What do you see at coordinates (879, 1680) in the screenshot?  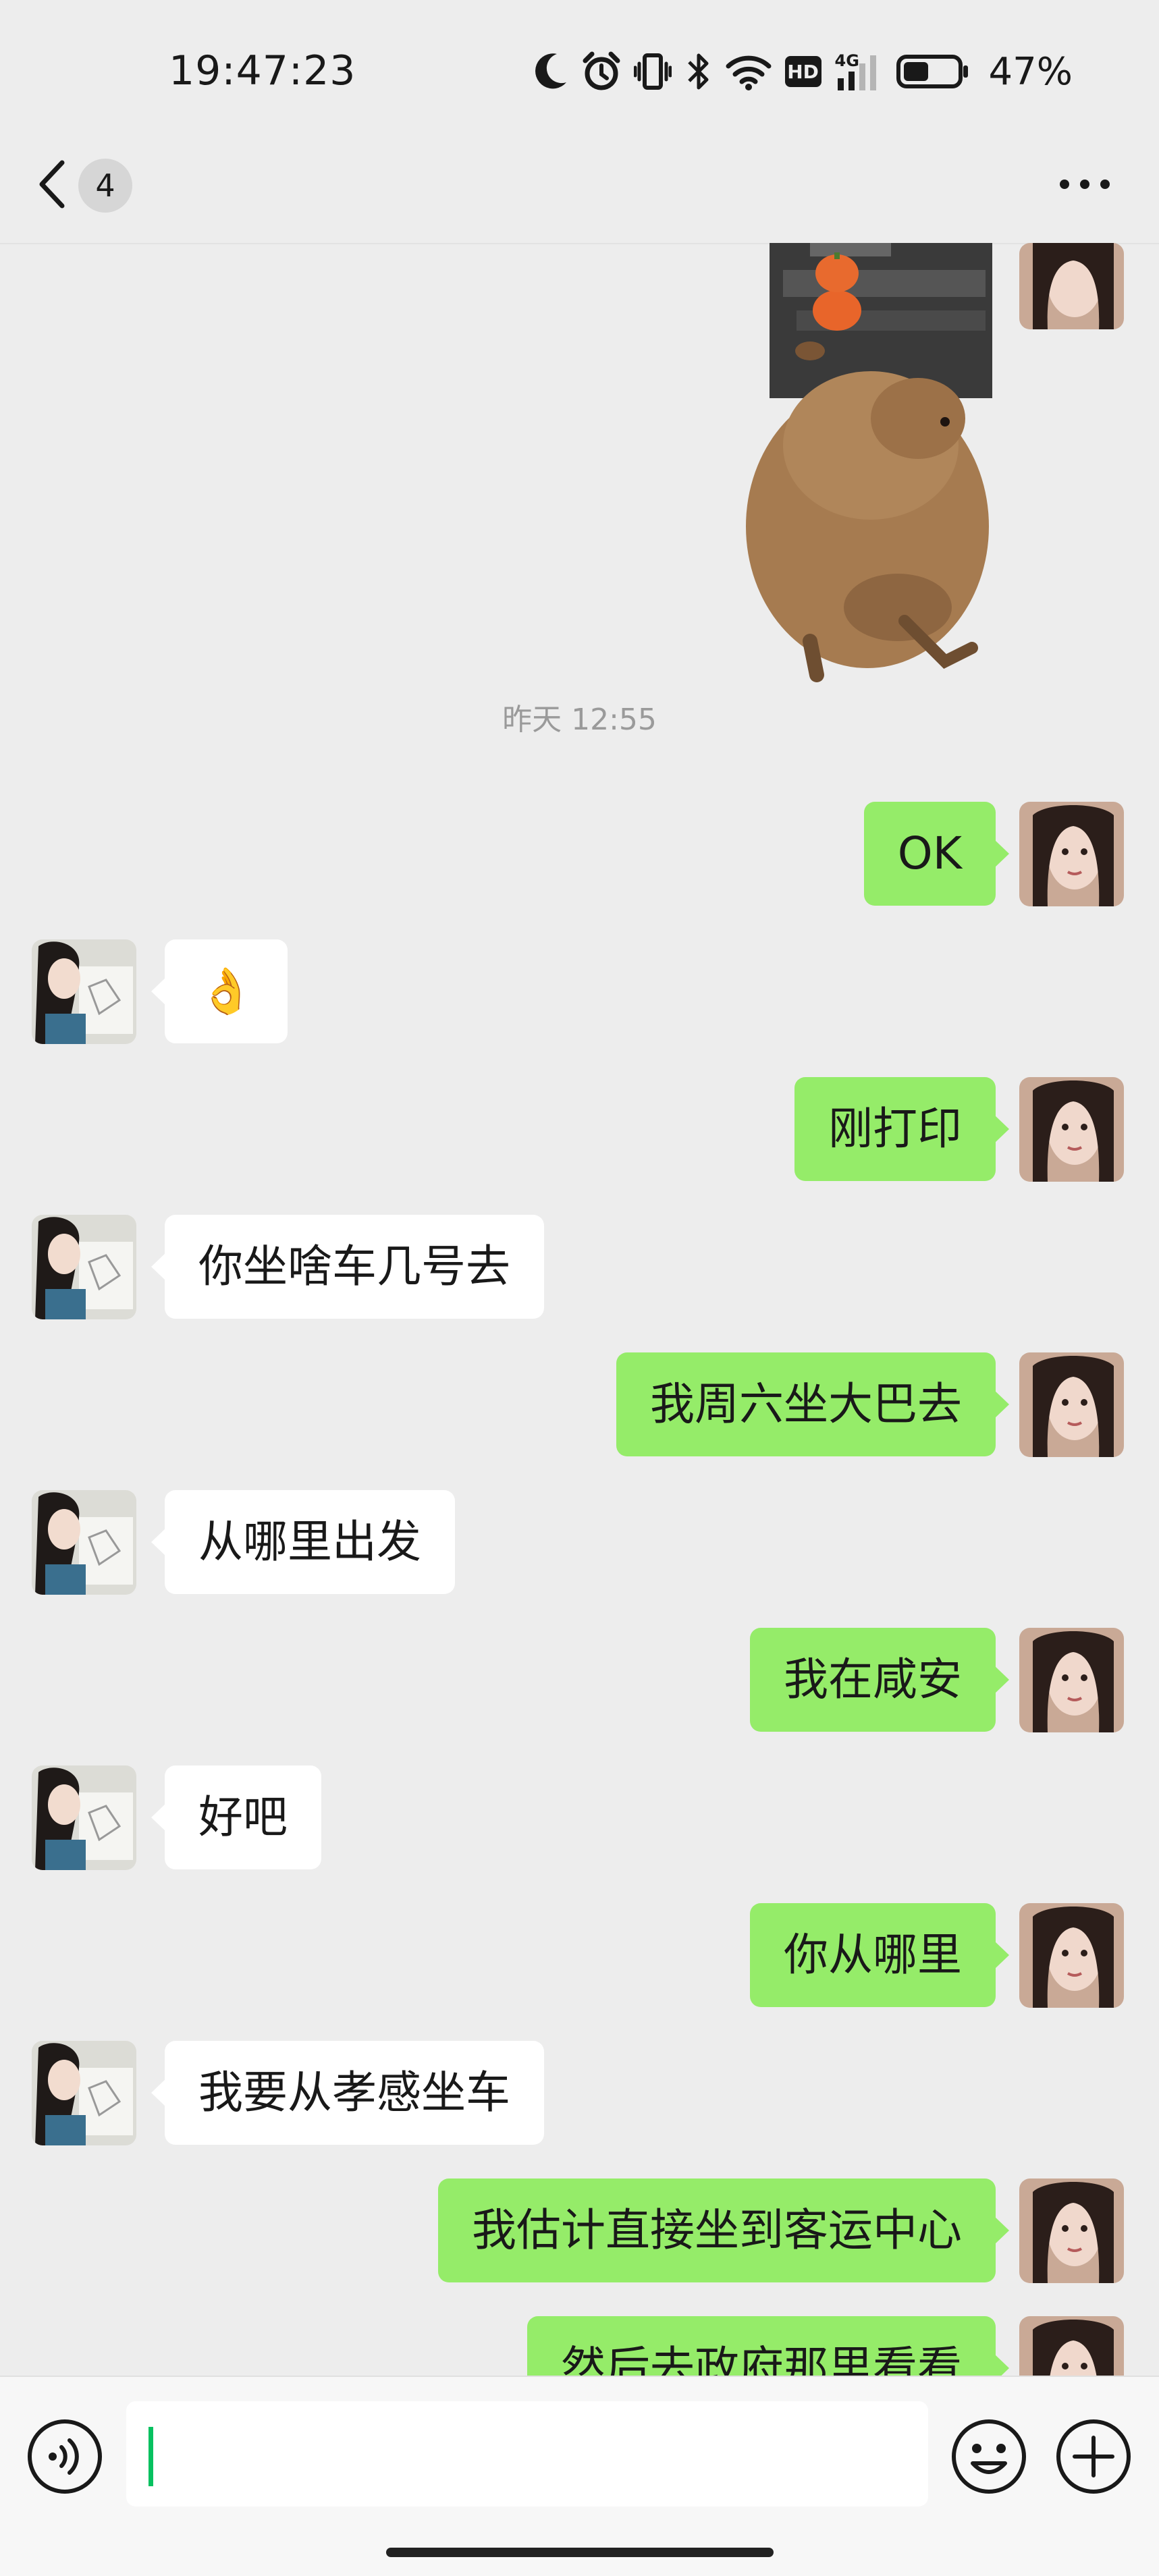 I see `message-bubble-sent: 我在咸安` at bounding box center [879, 1680].